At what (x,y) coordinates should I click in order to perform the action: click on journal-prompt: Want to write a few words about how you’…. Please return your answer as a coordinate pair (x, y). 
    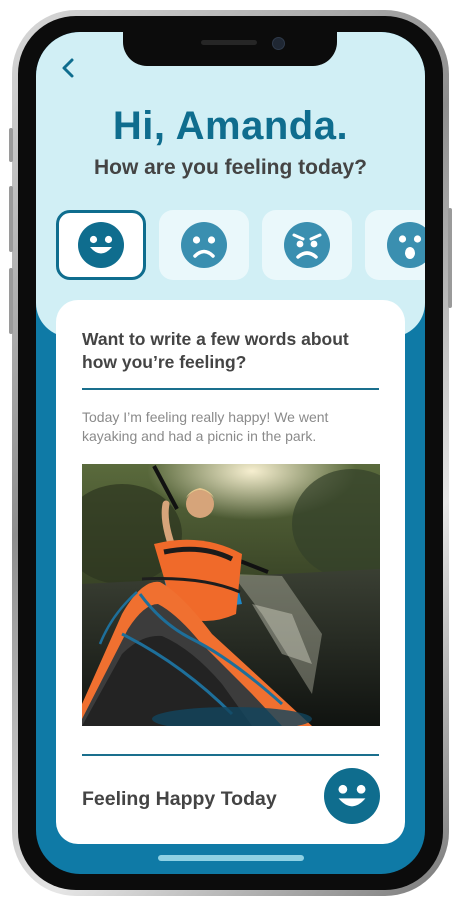
    Looking at the image, I should click on (215, 350).